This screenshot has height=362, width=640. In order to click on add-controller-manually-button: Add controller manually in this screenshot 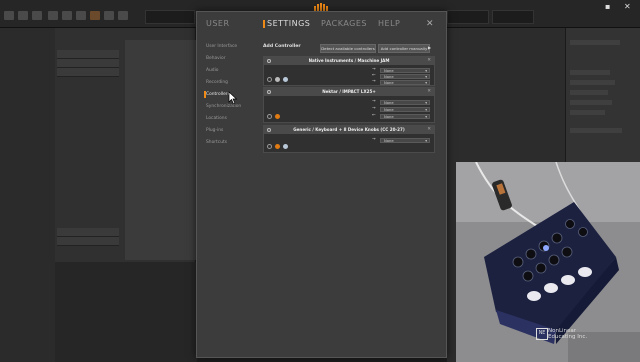, I will do `click(404, 48)`.